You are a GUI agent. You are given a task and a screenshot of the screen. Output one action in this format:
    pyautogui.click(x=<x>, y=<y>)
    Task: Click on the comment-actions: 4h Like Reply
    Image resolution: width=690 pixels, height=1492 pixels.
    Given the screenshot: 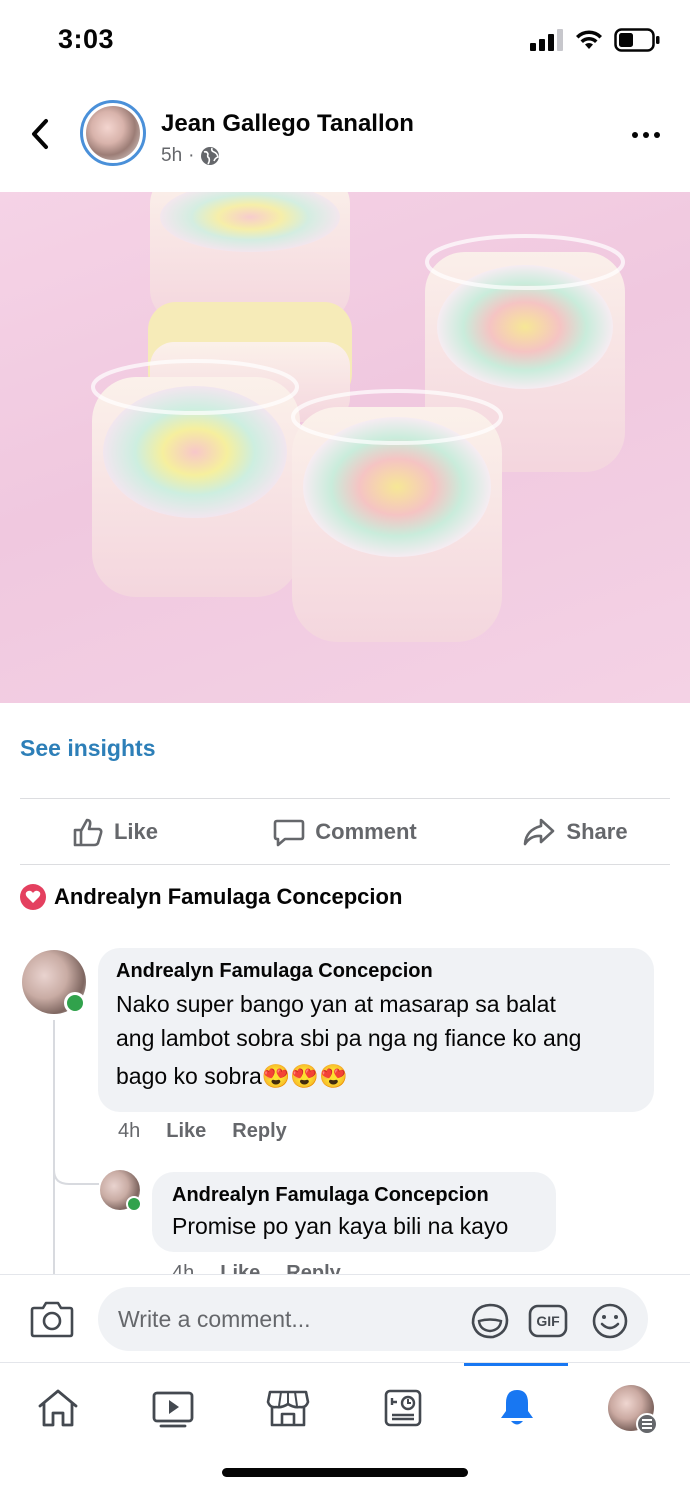 What is the action you would take?
    pyautogui.click(x=202, y=1131)
    